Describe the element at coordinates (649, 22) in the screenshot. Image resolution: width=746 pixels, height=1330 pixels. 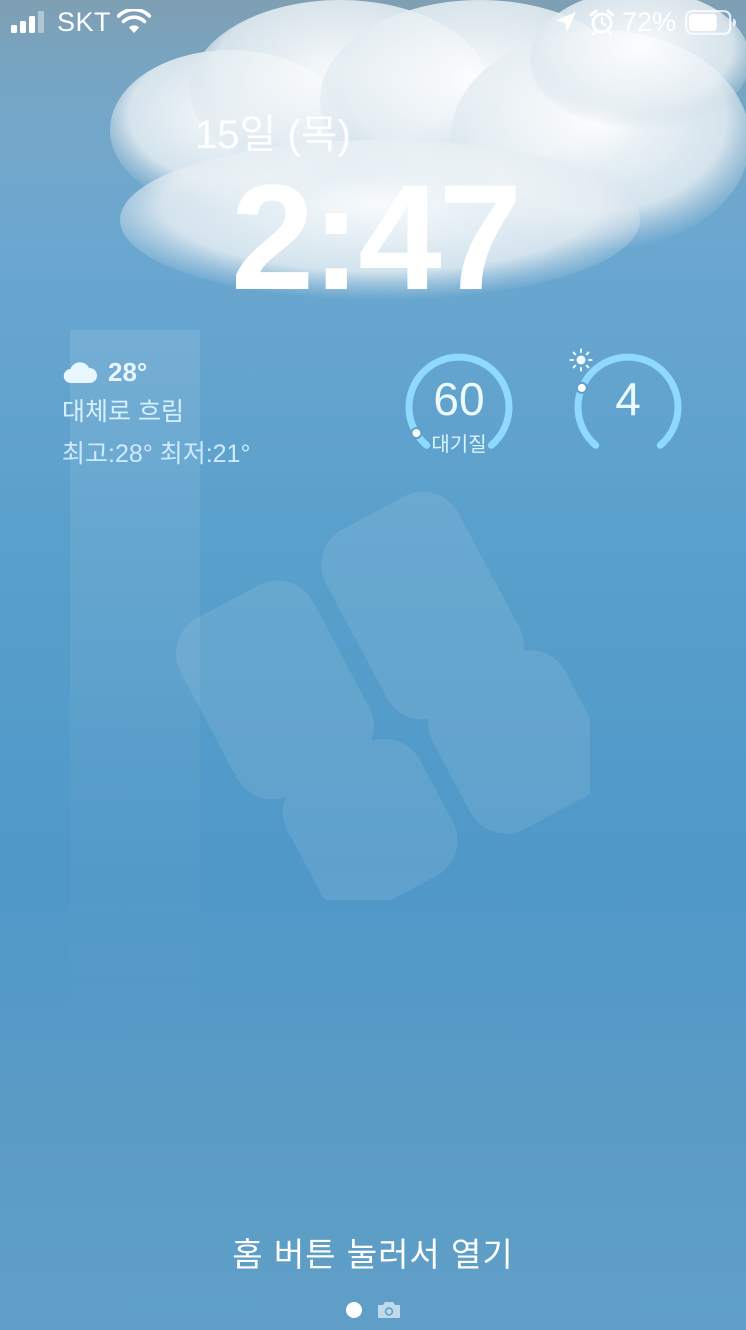
I see `battery-percentage: 72%` at that location.